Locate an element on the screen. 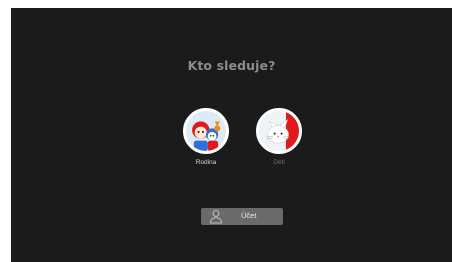 The image size is (452, 262). profile-rodina: Rodina is located at coordinates (206, 137).